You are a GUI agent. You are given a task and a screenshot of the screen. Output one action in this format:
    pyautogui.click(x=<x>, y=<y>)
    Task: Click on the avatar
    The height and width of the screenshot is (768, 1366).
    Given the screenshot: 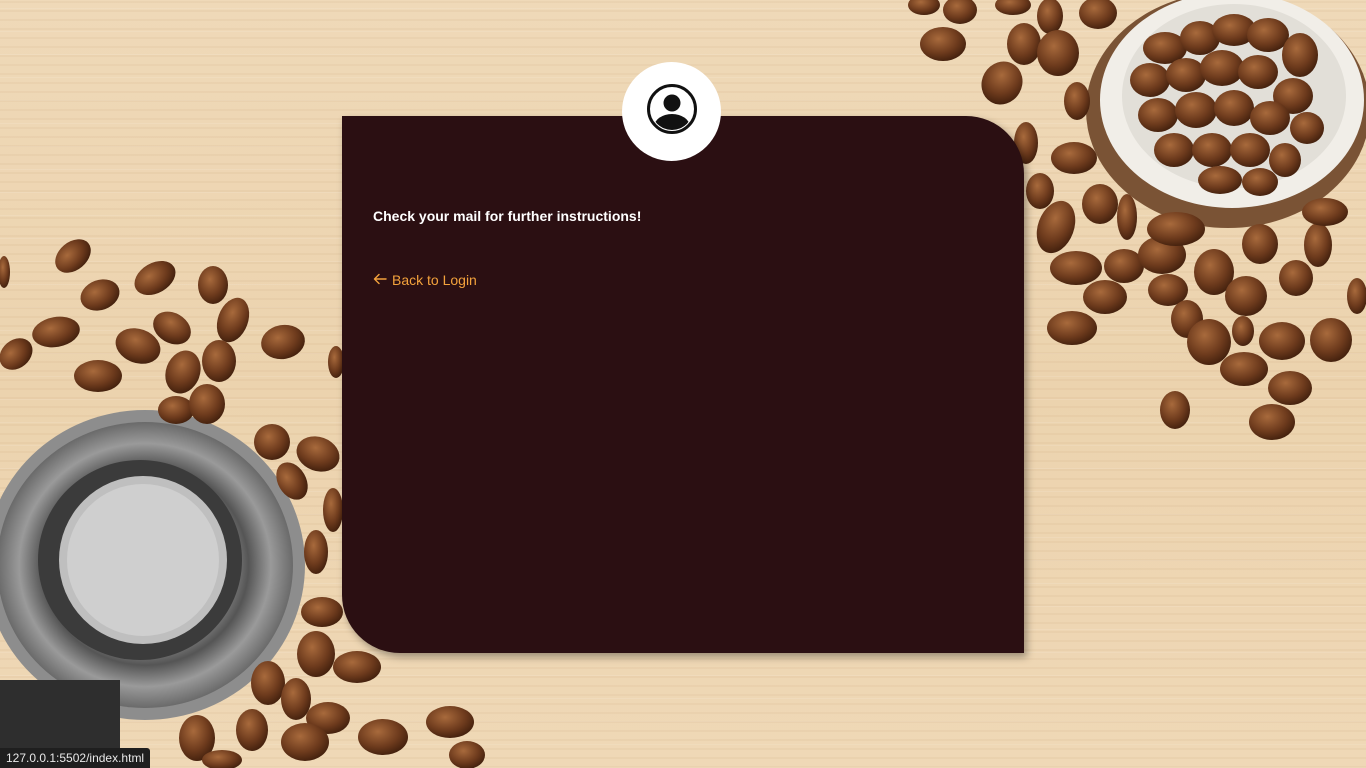 What is the action you would take?
    pyautogui.click(x=671, y=111)
    